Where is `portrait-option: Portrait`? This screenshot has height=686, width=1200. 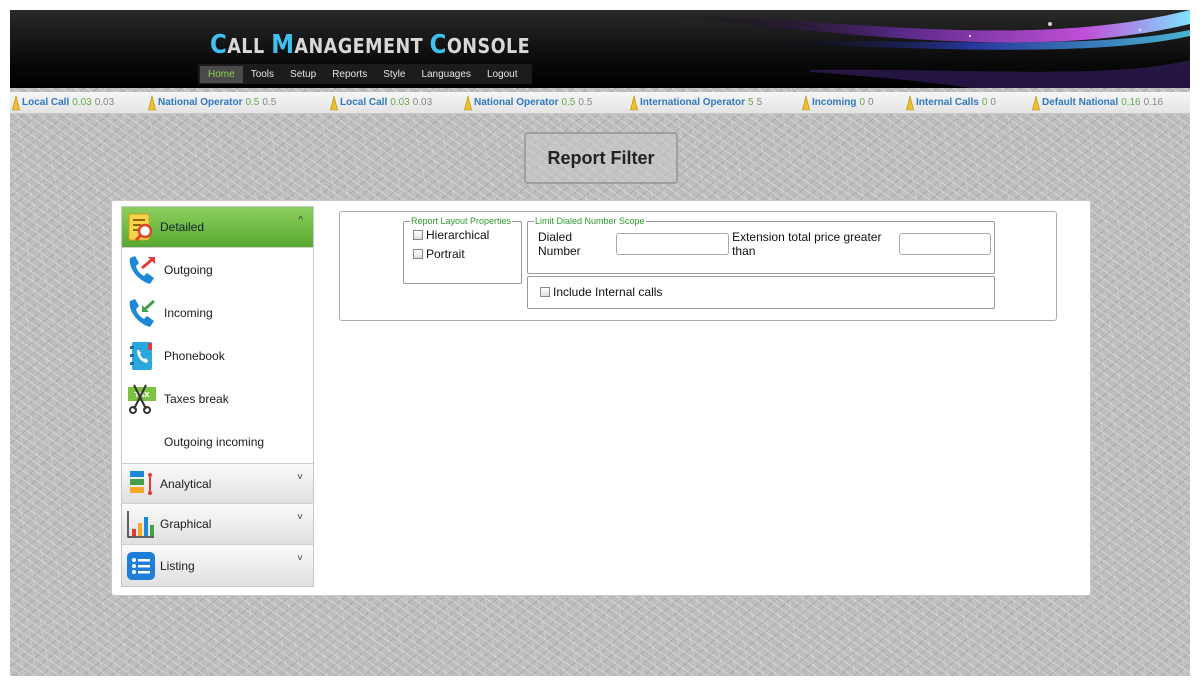
portrait-option: Portrait is located at coordinates (467, 254).